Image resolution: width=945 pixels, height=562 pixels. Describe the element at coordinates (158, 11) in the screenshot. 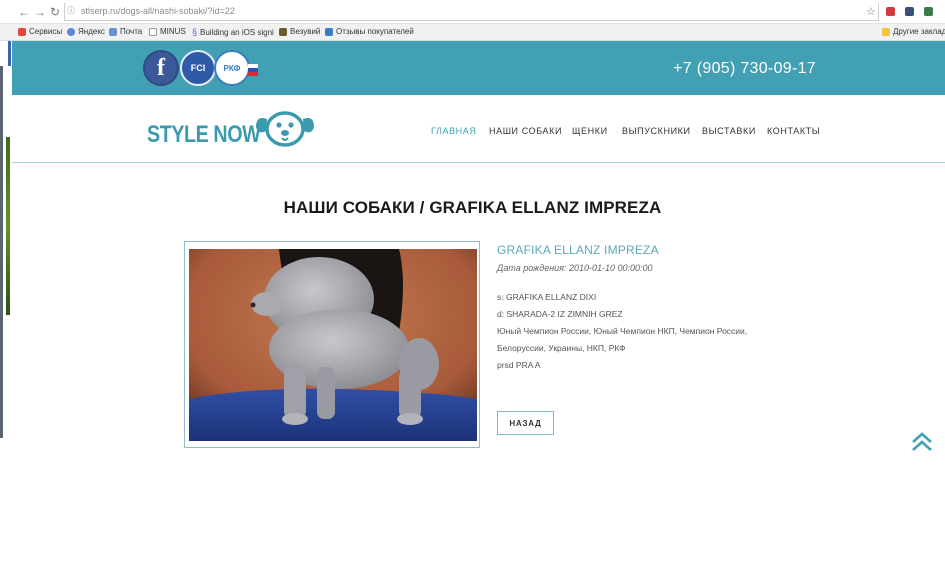

I see `address-url: stlserp.ru/dogs-all/nashi-sobaki/?id=22` at that location.